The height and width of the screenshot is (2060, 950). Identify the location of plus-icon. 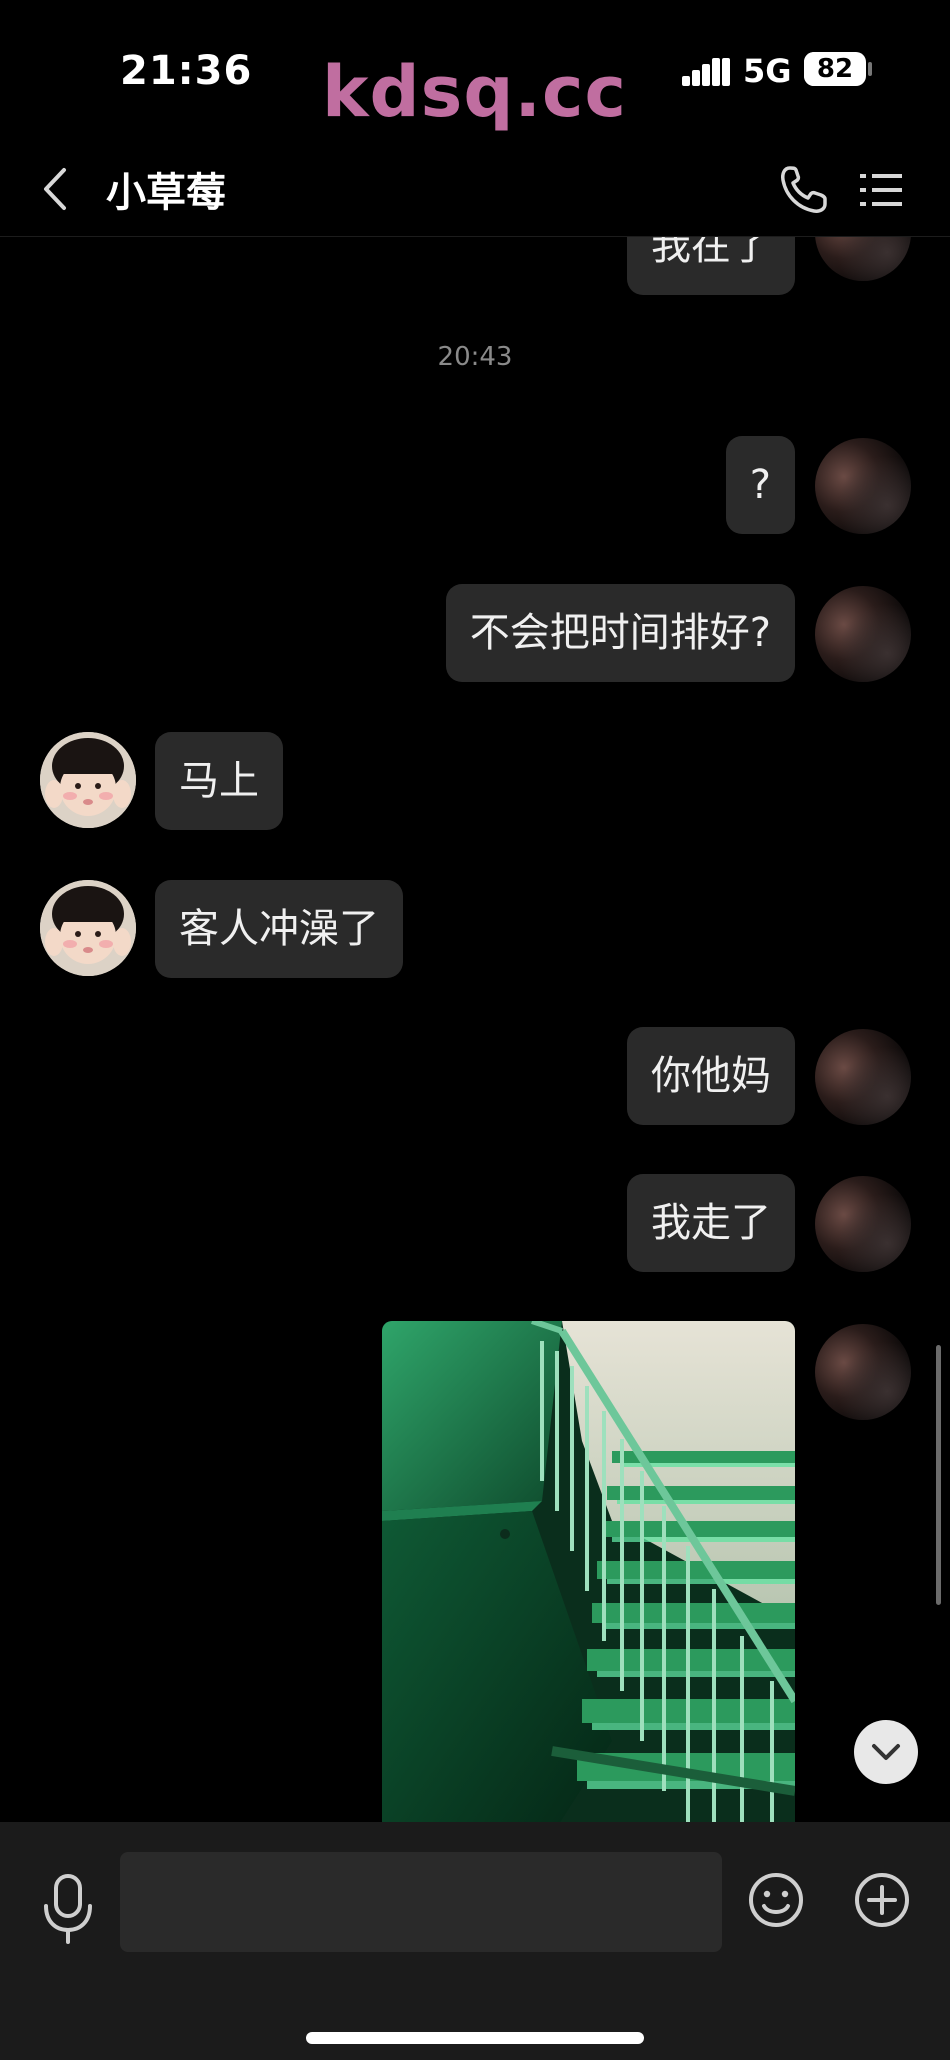
(882, 1900).